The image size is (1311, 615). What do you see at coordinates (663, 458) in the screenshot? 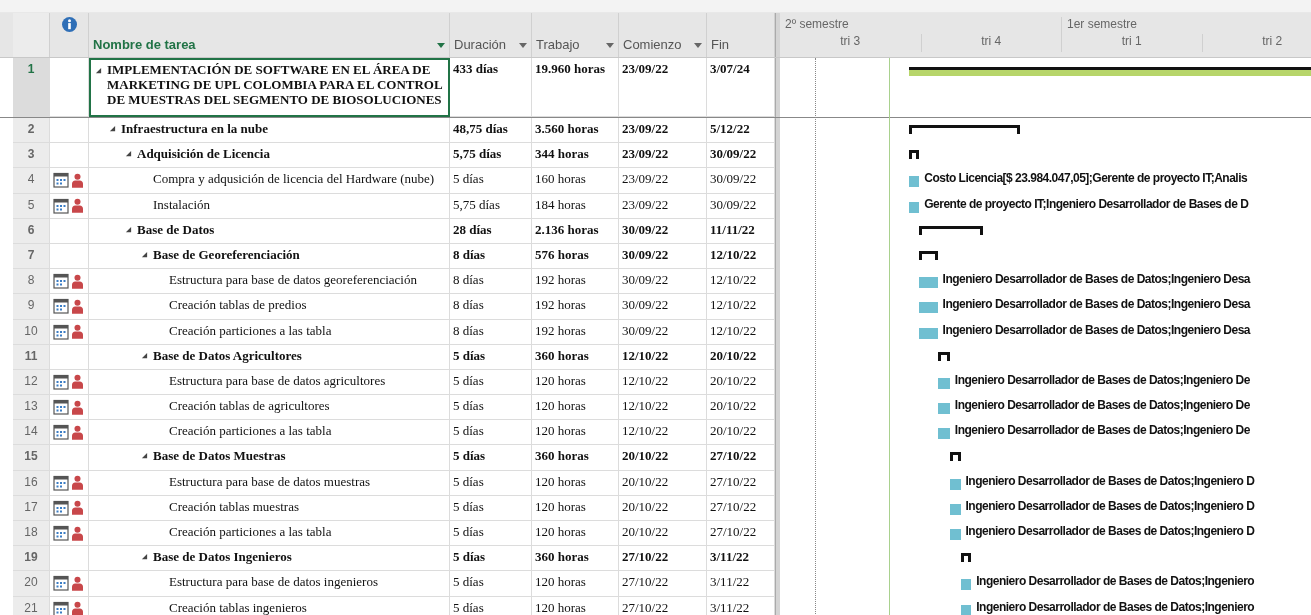
I see `start-cell: 20/10/22` at bounding box center [663, 458].